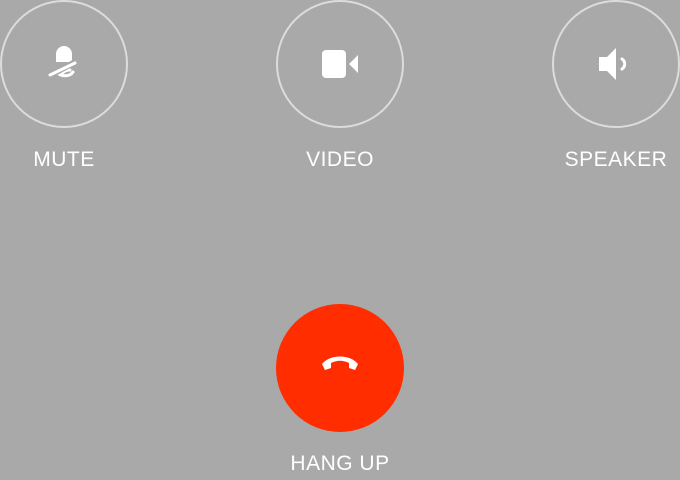 The height and width of the screenshot is (480, 680). Describe the element at coordinates (616, 159) in the screenshot. I see `speaker-label: SPEAKER` at that location.